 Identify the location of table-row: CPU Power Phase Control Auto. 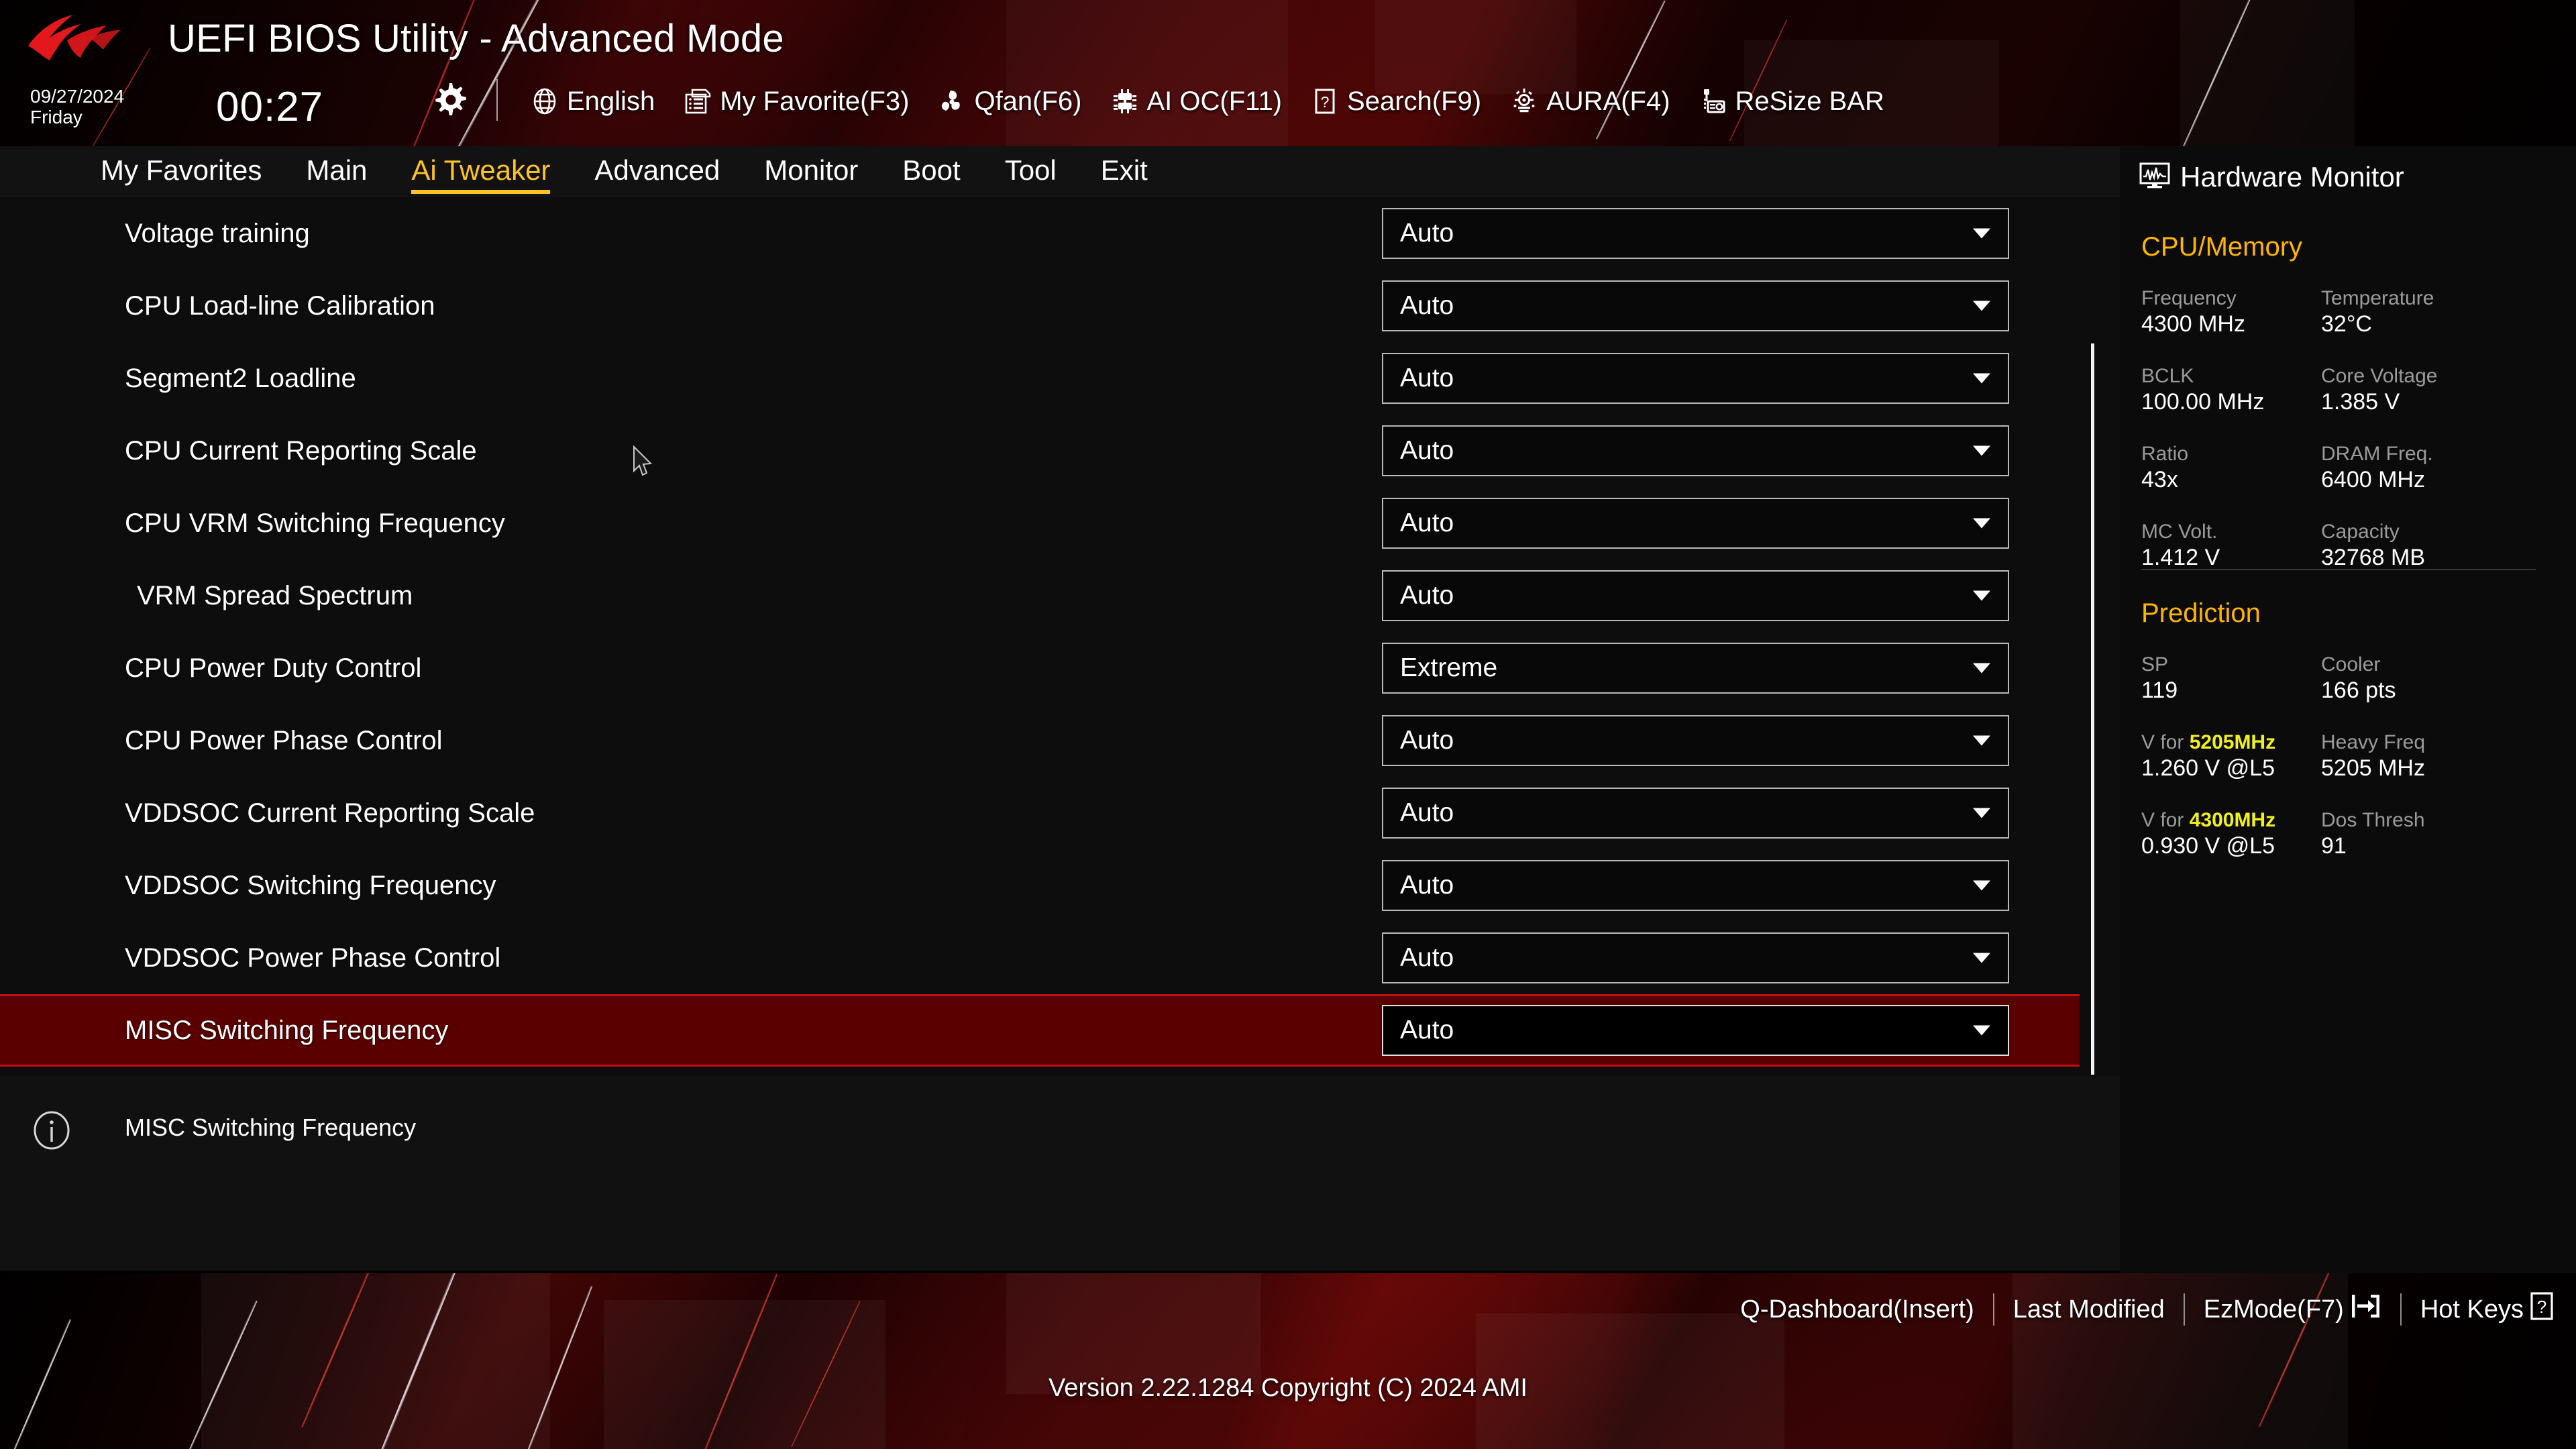
(1040, 740).